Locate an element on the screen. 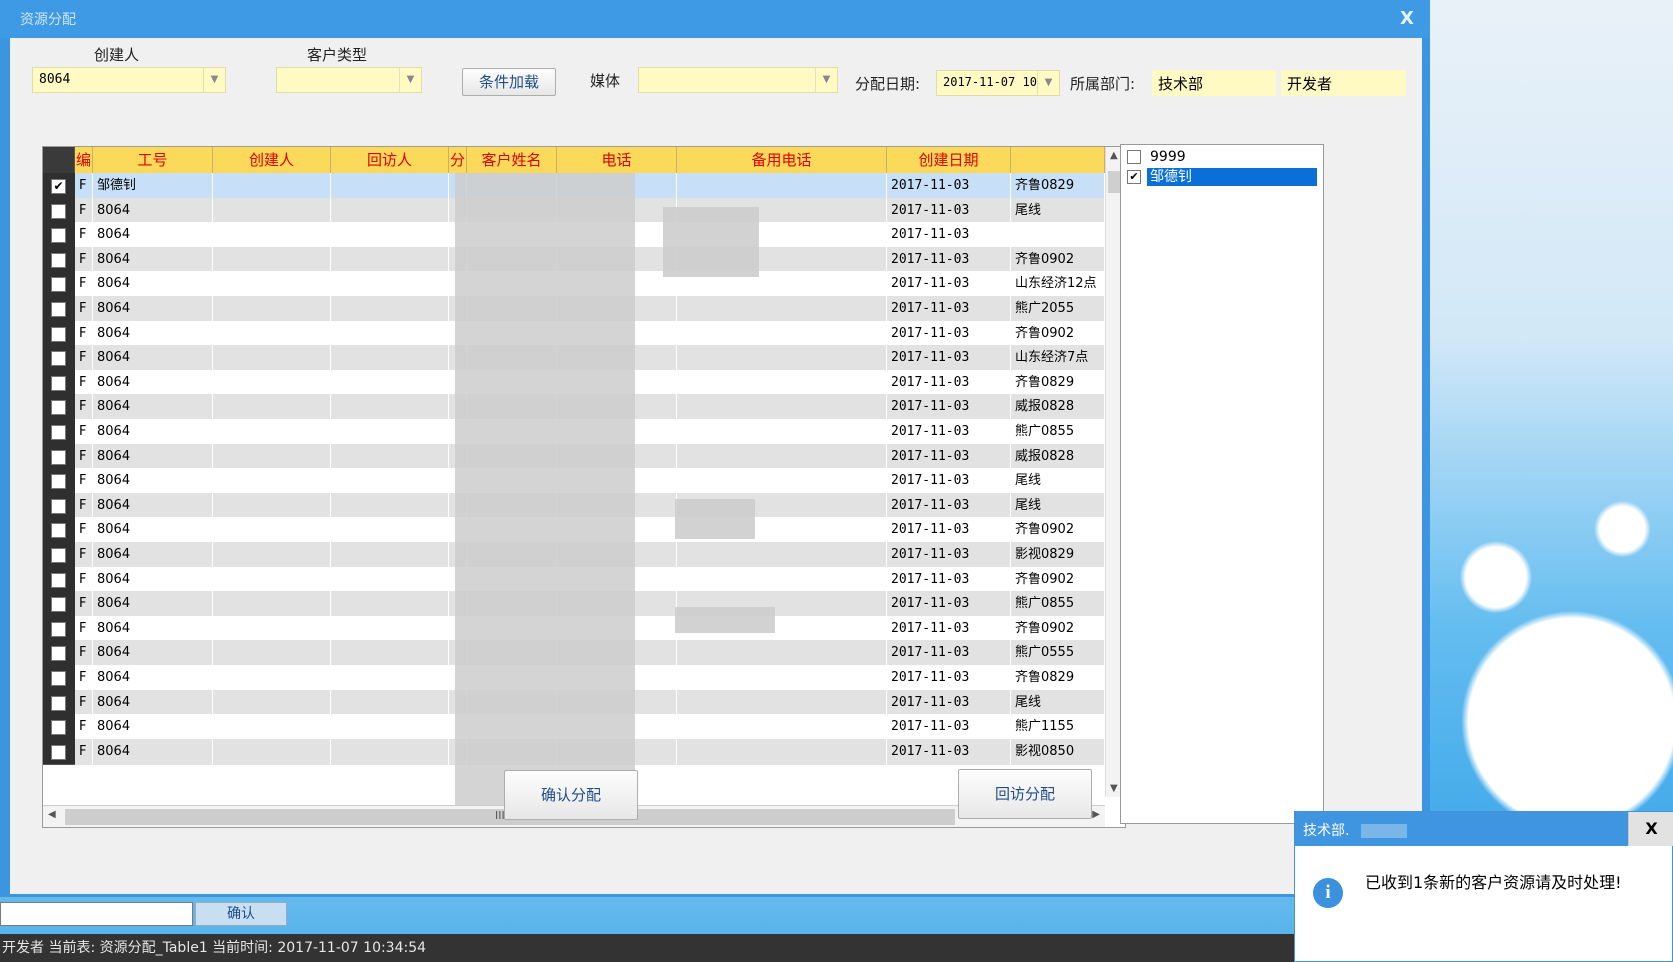  load-by-condition-button: 条件加载 is located at coordinates (509, 82).